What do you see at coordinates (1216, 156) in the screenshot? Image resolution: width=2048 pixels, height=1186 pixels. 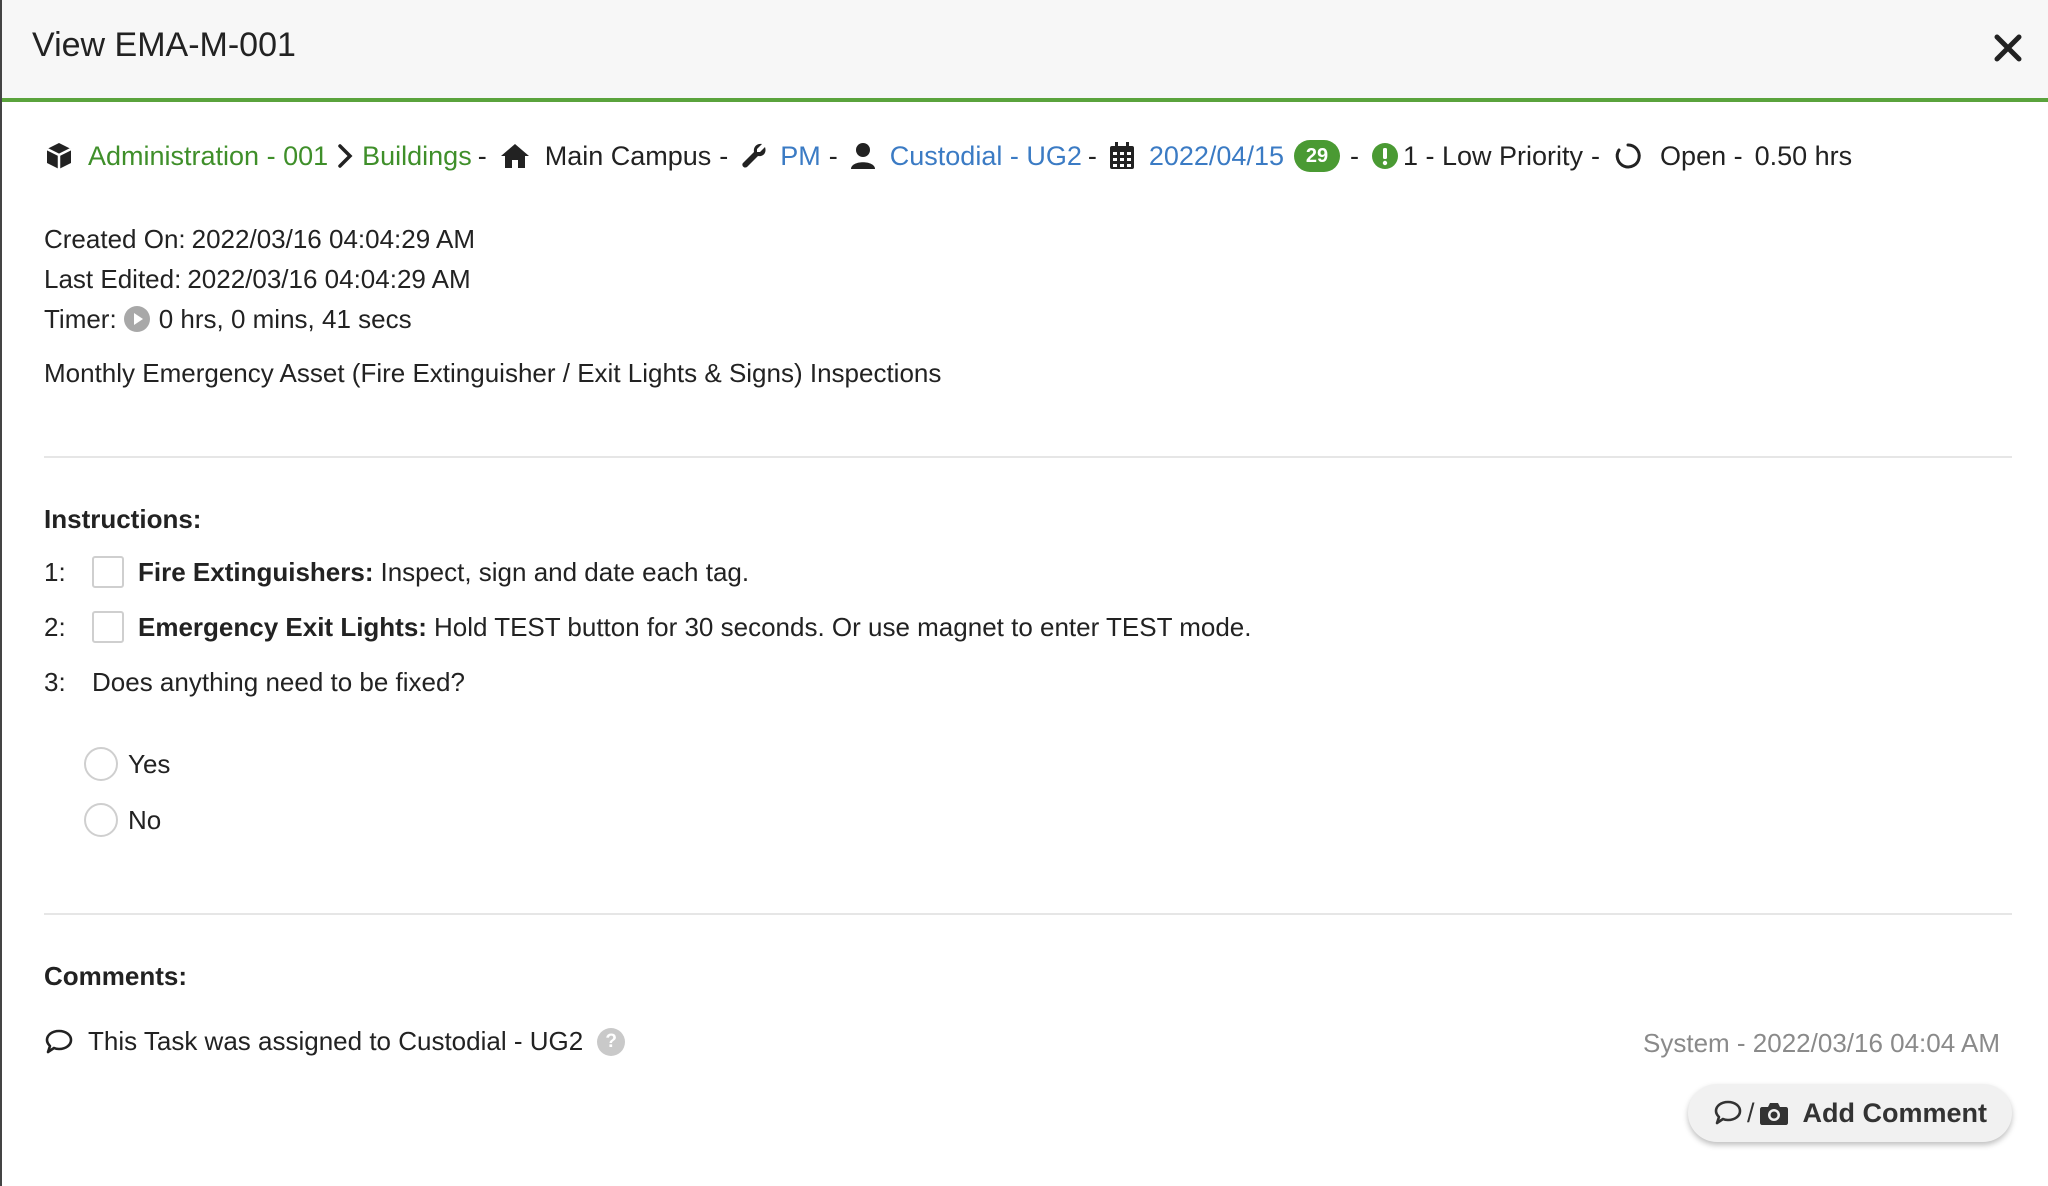 I see `due-date-link: 2022/04/15` at bounding box center [1216, 156].